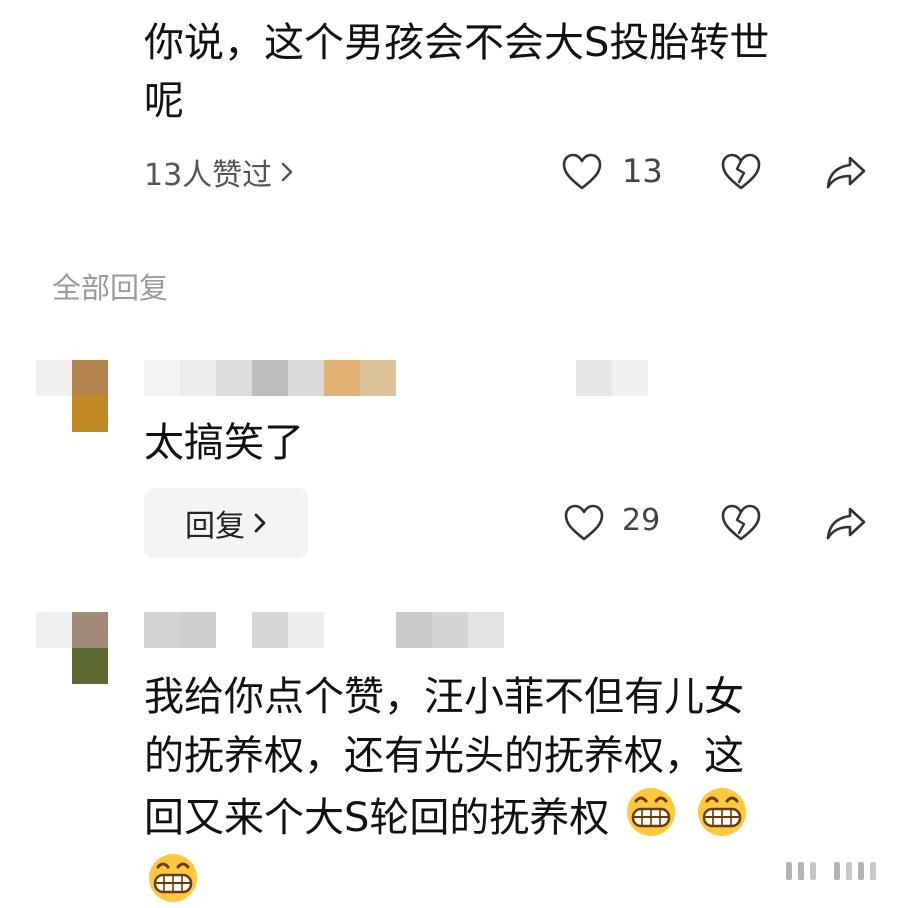 This screenshot has width=920, height=908. What do you see at coordinates (642, 171) in the screenshot?
I see `like-count: 13` at bounding box center [642, 171].